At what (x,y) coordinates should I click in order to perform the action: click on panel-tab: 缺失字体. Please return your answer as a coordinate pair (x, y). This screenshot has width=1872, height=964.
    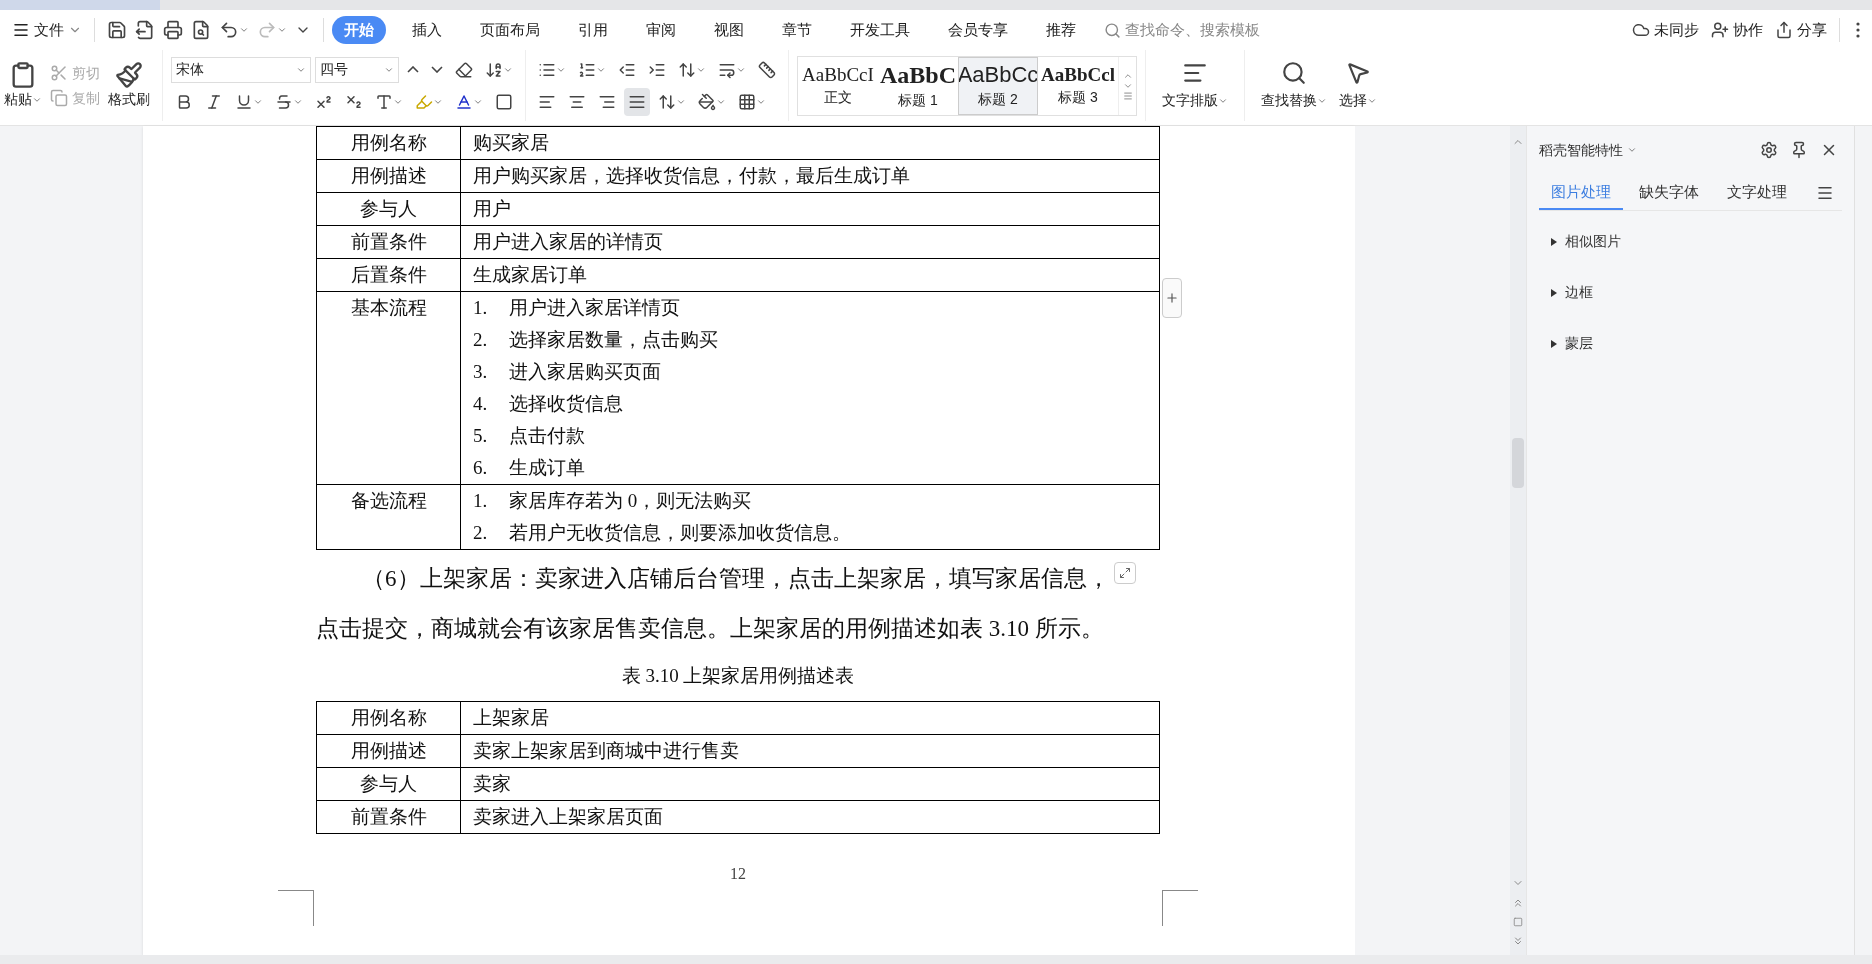
    Looking at the image, I should click on (1669, 193).